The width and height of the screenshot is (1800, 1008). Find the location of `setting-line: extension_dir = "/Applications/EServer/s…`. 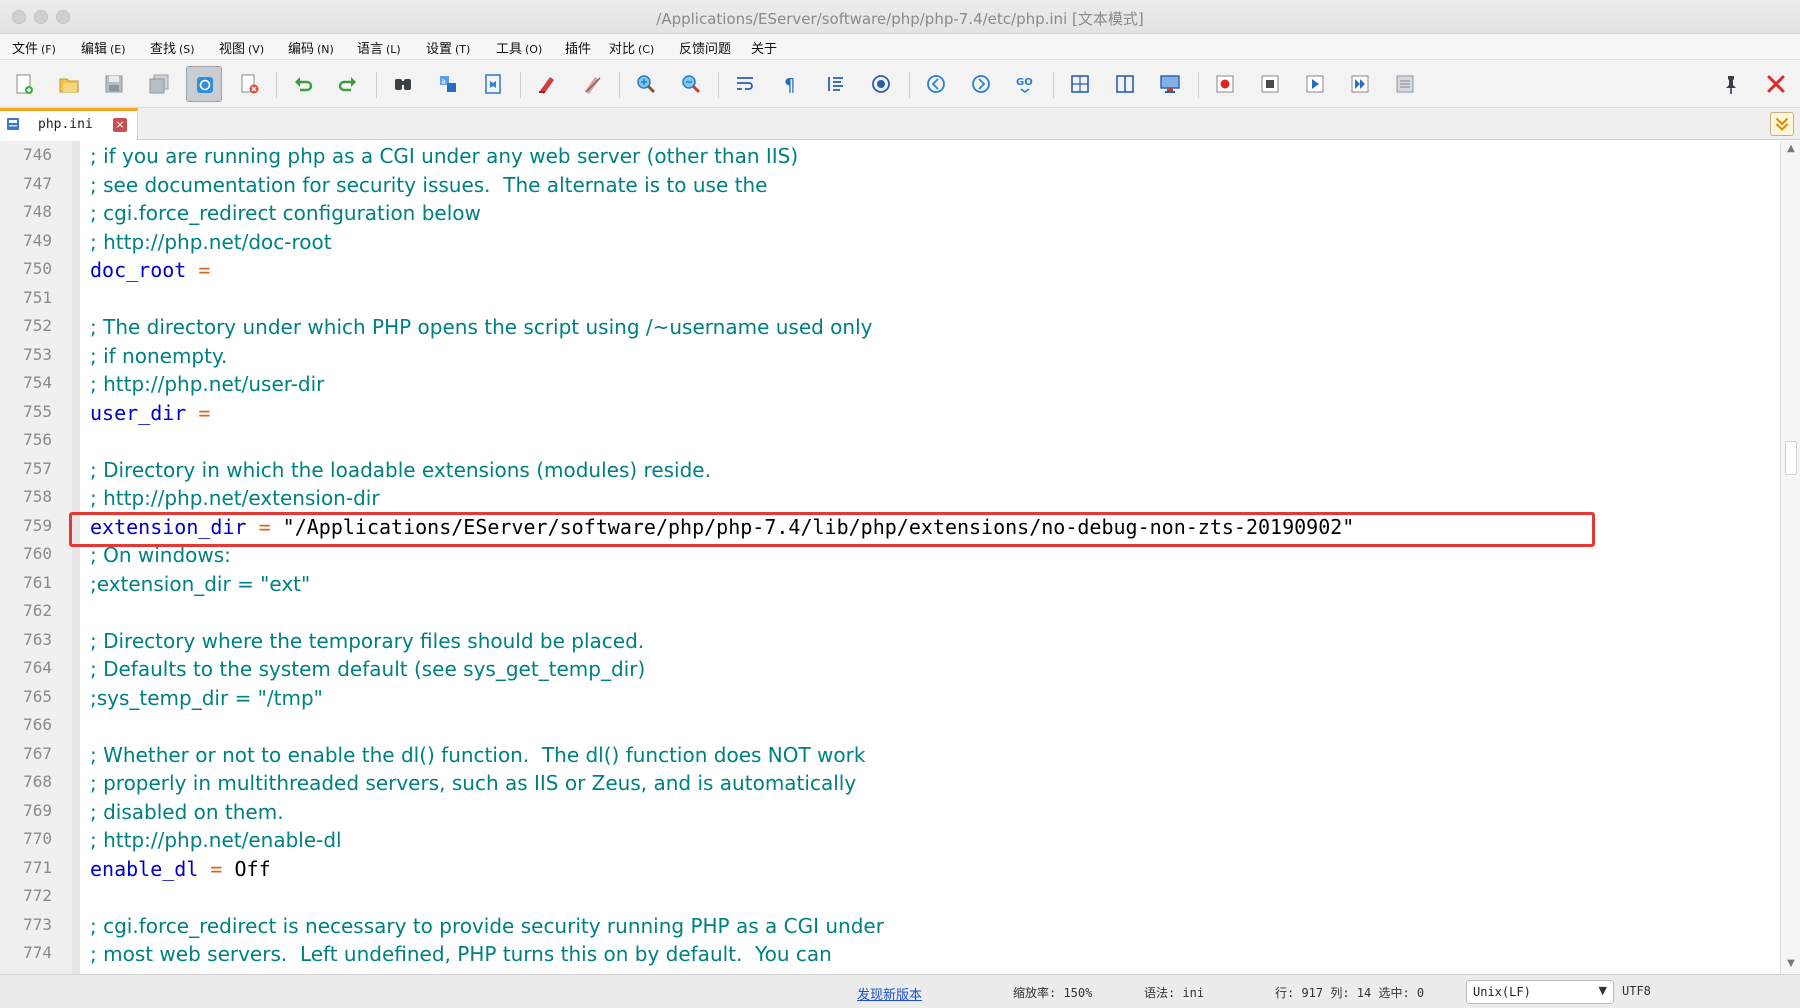

setting-line: extension_dir = "/Applications/EServer/s… is located at coordinates (722, 527).